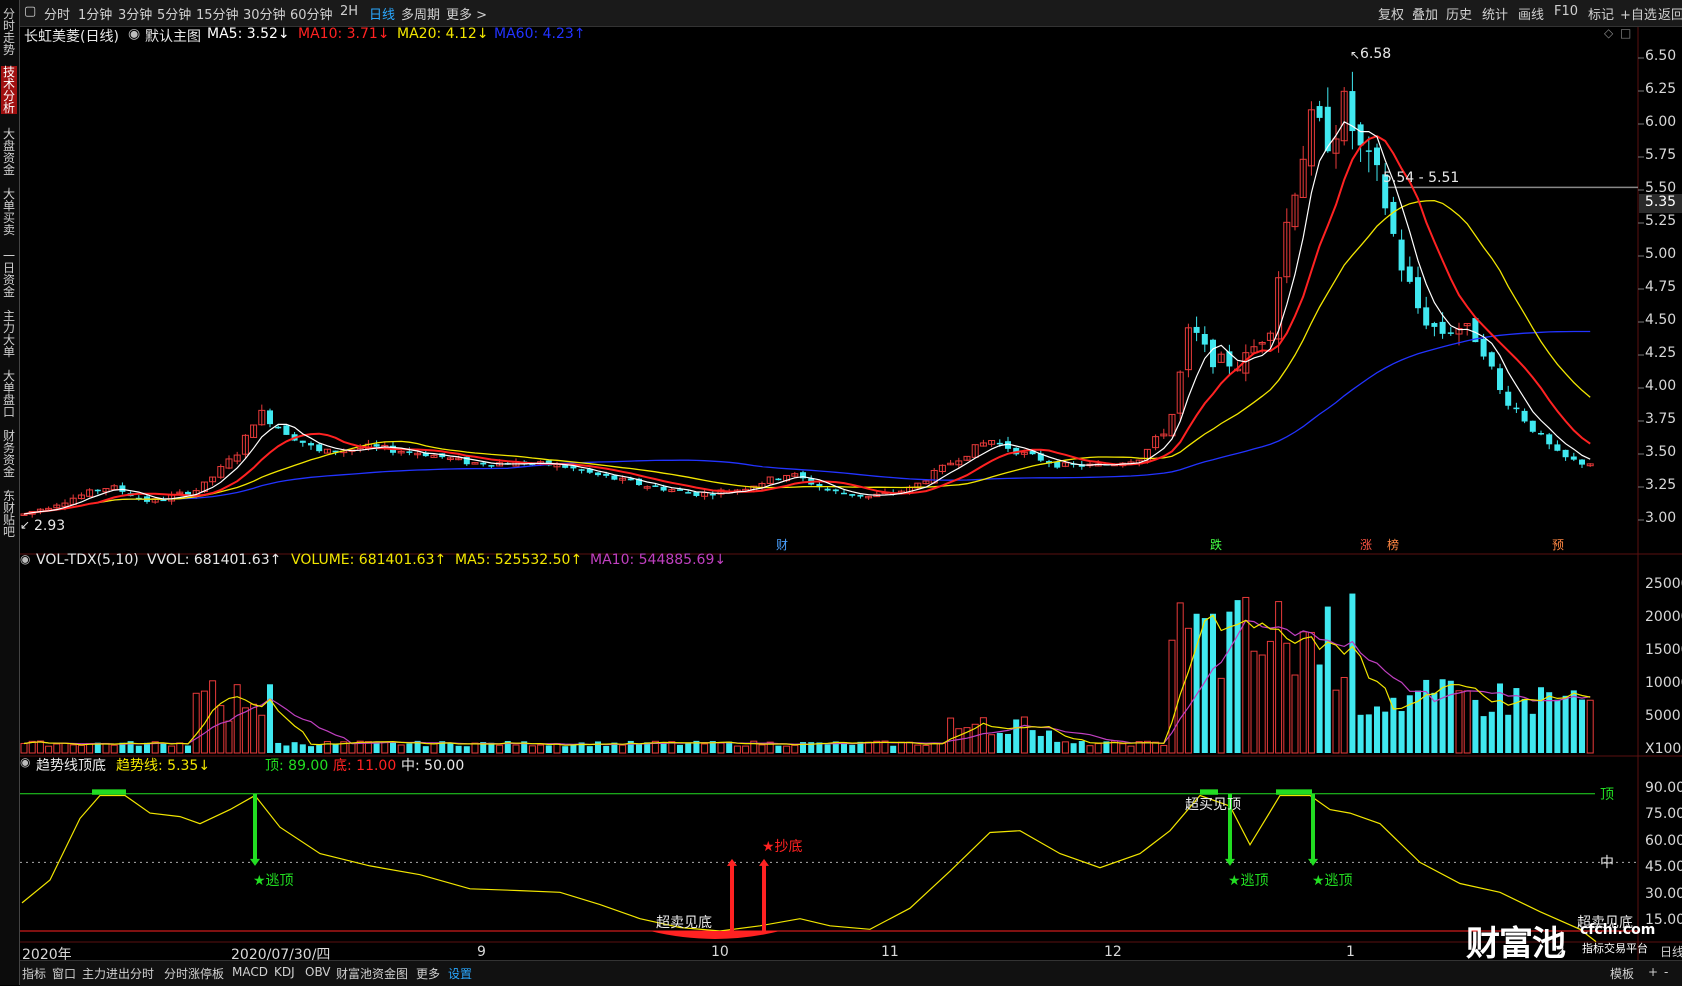  What do you see at coordinates (1366, 544) in the screenshot?
I see `event-marker: 涨` at bounding box center [1366, 544].